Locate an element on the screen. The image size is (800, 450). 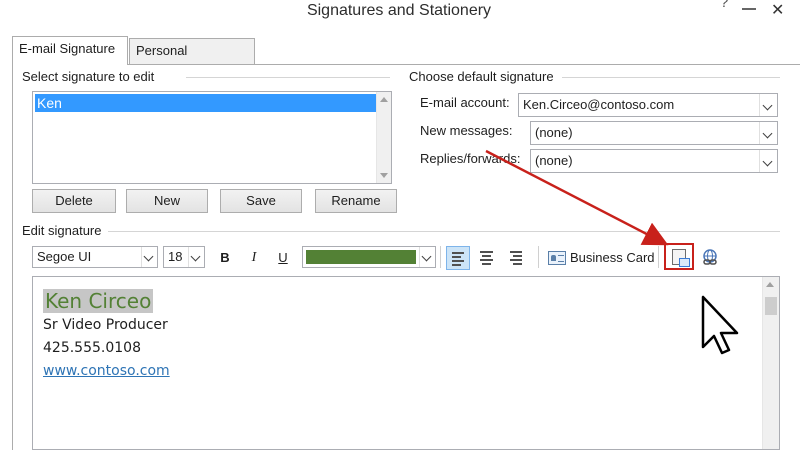
italic-button: I is located at coordinates (254, 258).